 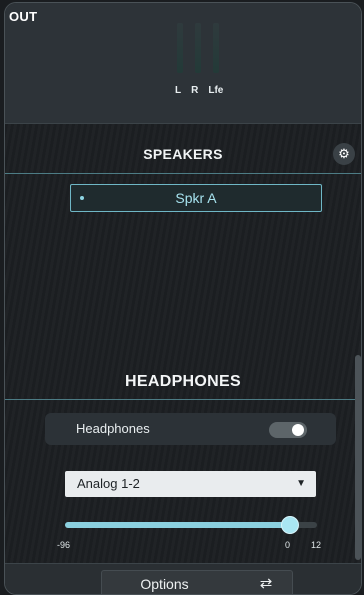 I want to click on footer-bar: Options ⇄, so click(x=183, y=578).